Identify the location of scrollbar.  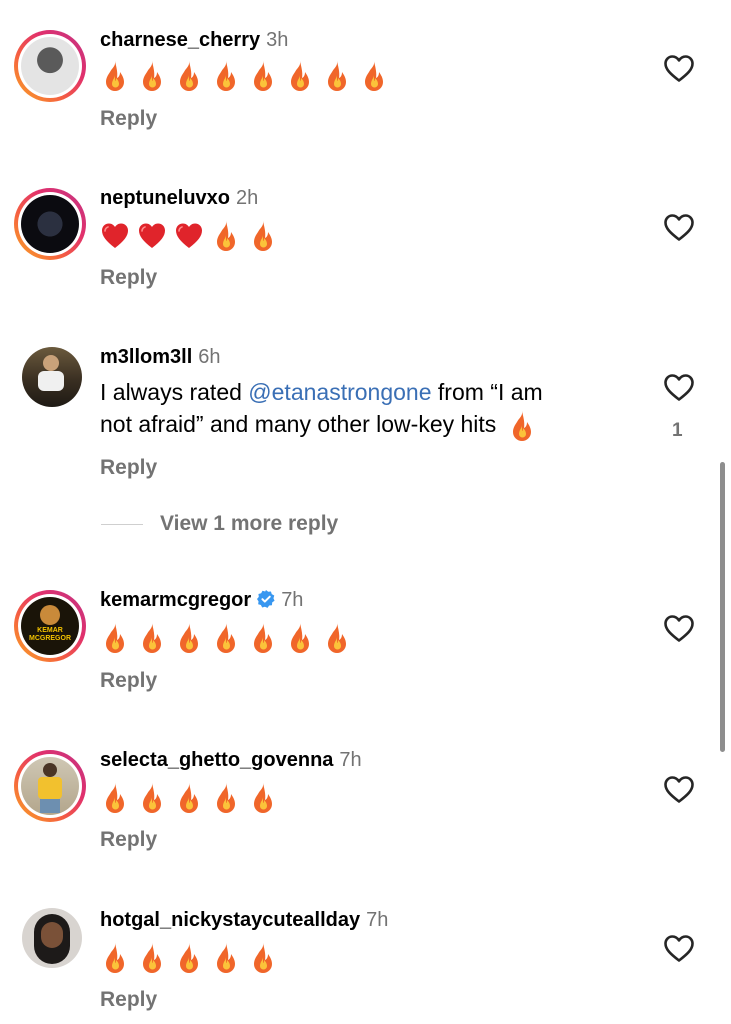
(722, 607).